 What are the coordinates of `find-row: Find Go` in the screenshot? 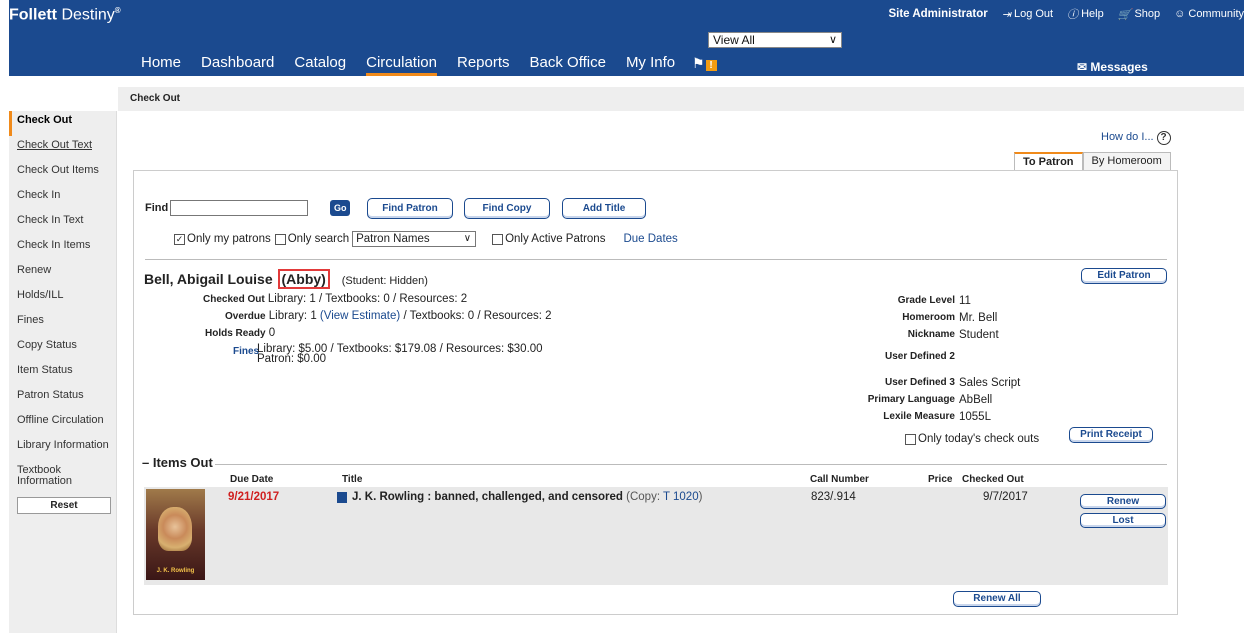 It's located at (248, 208).